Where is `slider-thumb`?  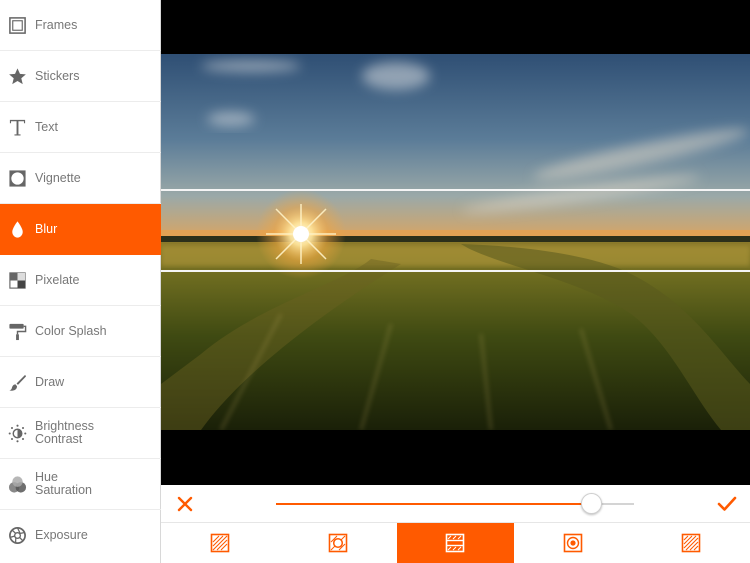
slider-thumb is located at coordinates (591, 503).